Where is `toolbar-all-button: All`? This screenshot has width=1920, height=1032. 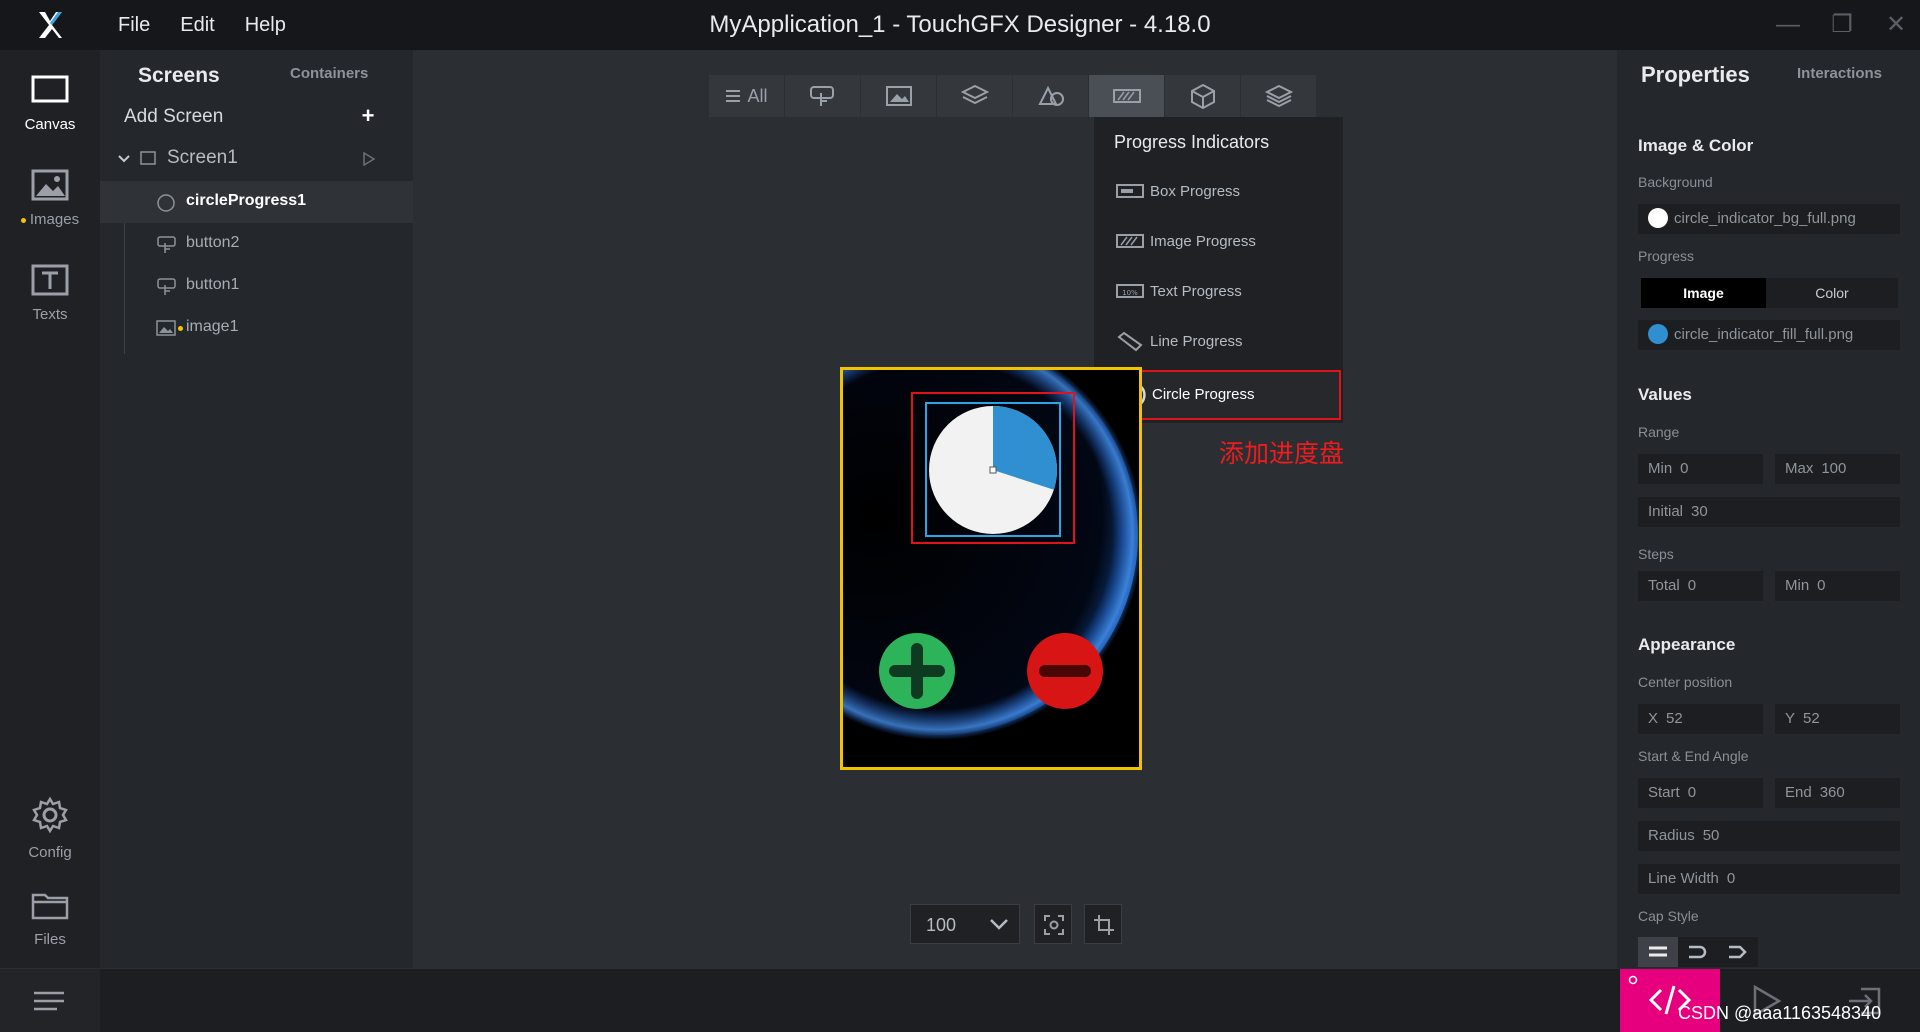 toolbar-all-button: All is located at coordinates (747, 96).